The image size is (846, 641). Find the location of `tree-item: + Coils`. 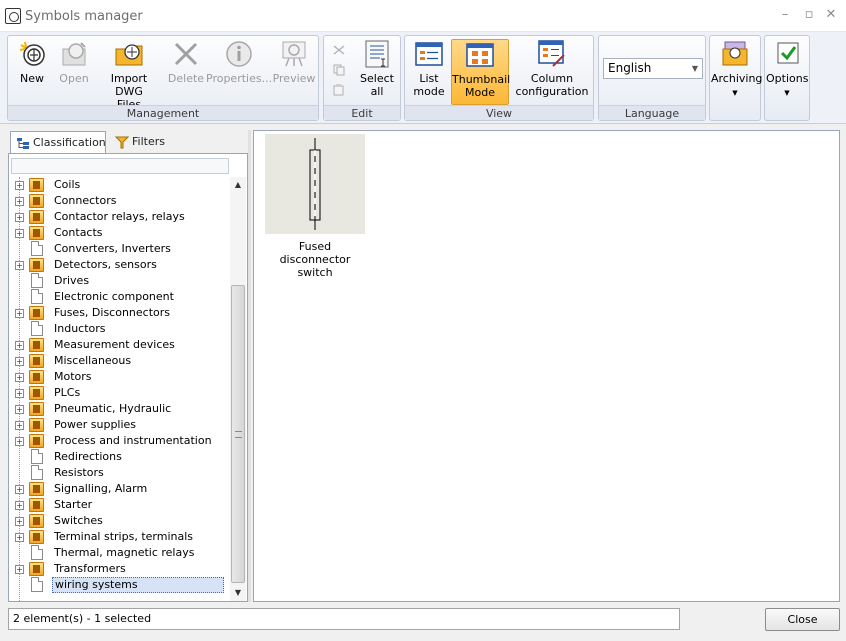

tree-item: + Coils is located at coordinates (120, 185).